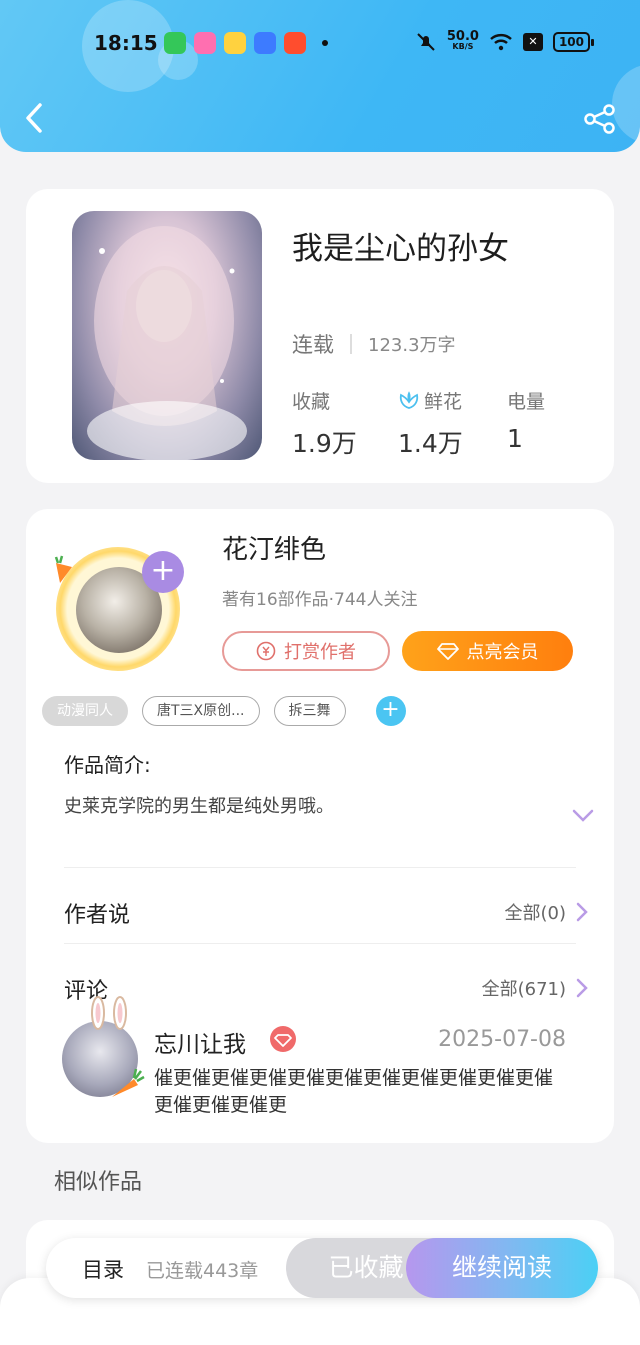 Image resolution: width=640 pixels, height=1345 pixels. Describe the element at coordinates (354, 1091) in the screenshot. I see `comment-text: 催更催更催更催更催更催更催更催更催更催更催更催更催更催更` at that location.